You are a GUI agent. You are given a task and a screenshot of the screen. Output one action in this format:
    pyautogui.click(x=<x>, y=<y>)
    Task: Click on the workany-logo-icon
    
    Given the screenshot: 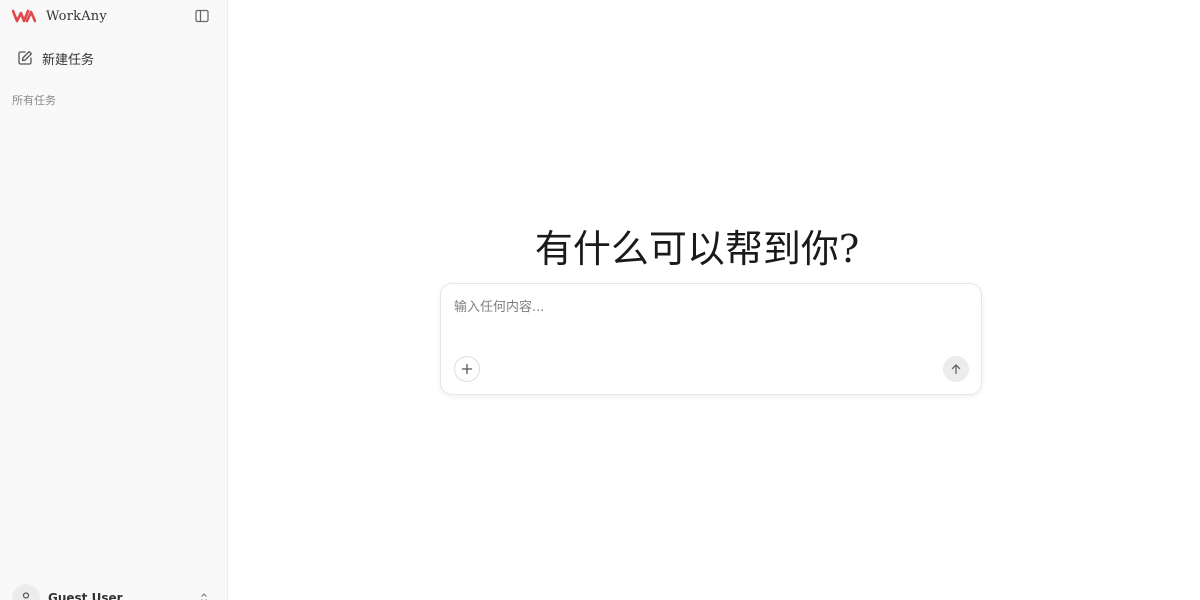 What is the action you would take?
    pyautogui.click(x=24, y=16)
    